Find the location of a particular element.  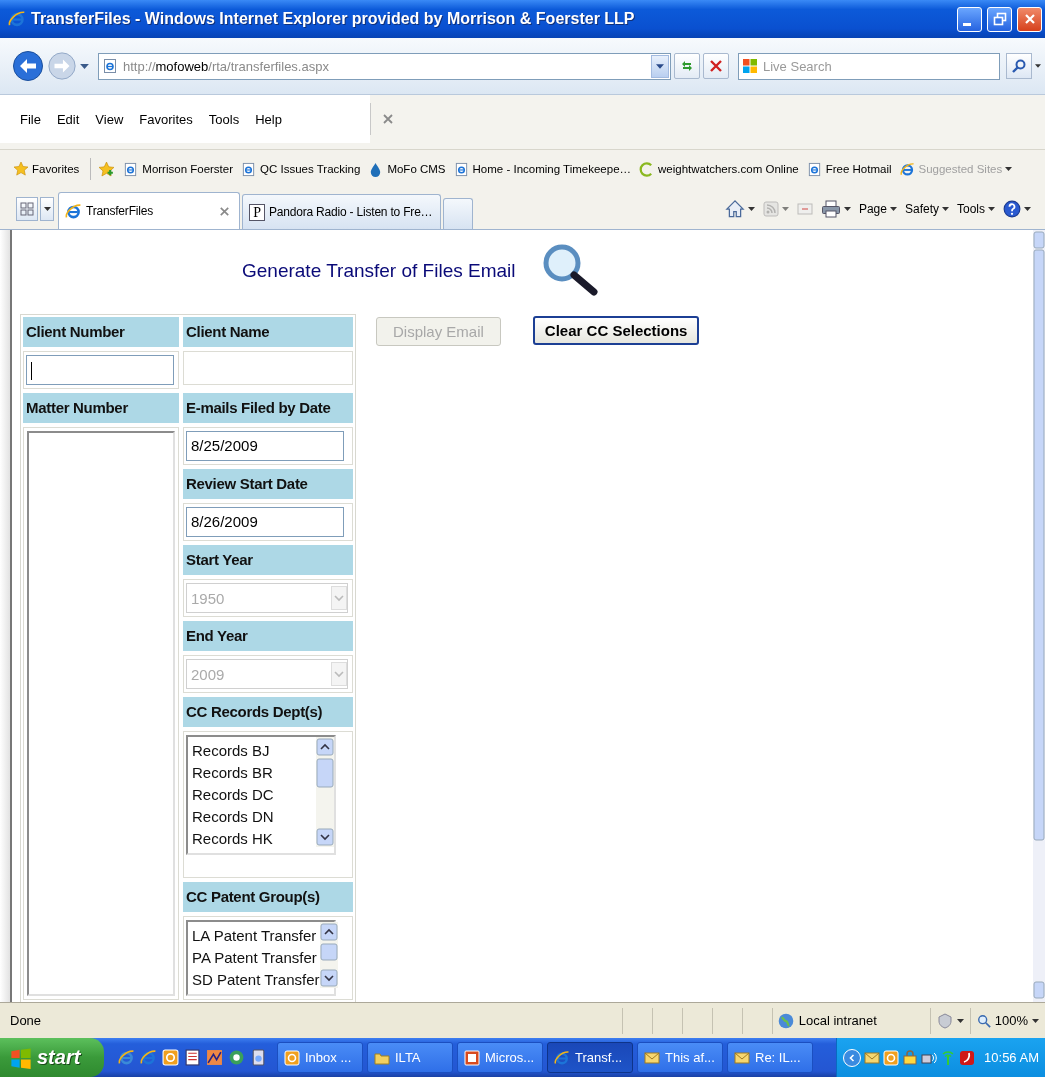

device-icon is located at coordinates (258, 1057).